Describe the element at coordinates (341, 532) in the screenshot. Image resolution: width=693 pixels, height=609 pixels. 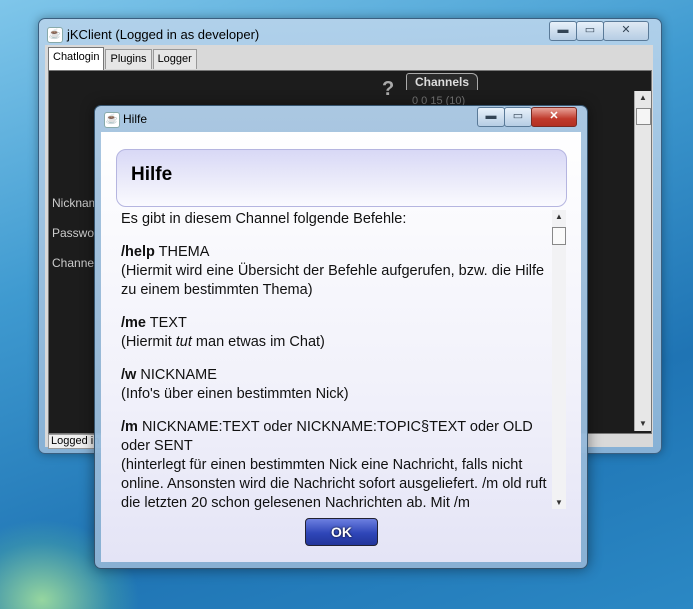
I see `ok-button: OK` at that location.